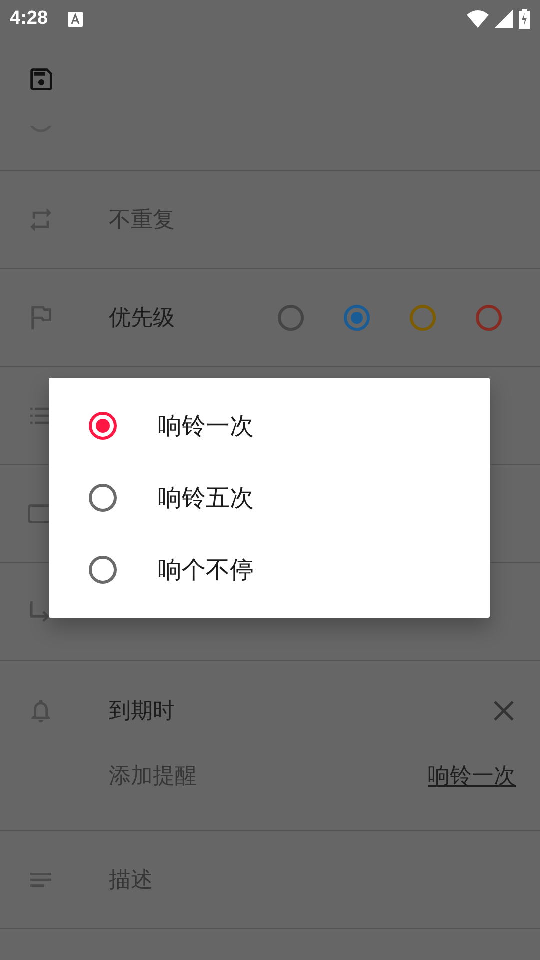  What do you see at coordinates (478, 19) in the screenshot?
I see `wifi-icon` at bounding box center [478, 19].